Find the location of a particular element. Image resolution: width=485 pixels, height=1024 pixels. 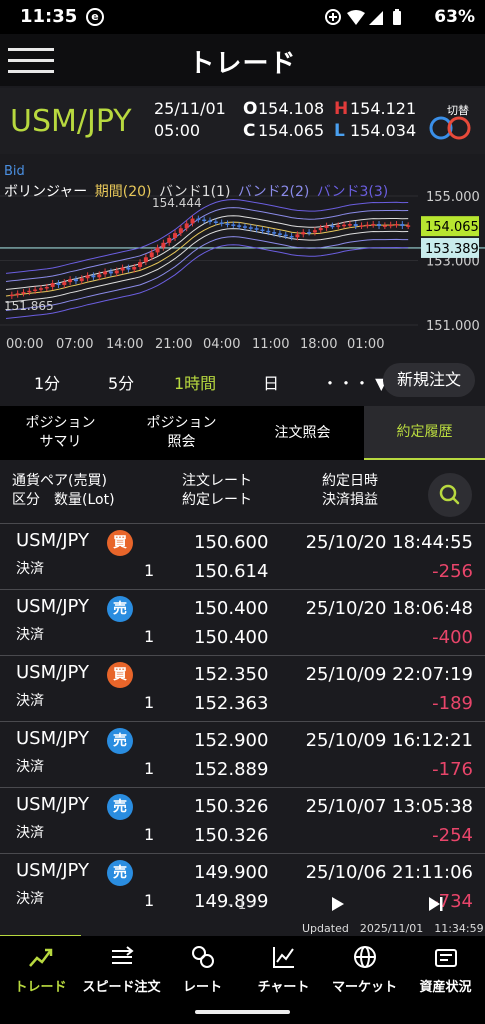

nav-trade: トレード is located at coordinates (40, 968).